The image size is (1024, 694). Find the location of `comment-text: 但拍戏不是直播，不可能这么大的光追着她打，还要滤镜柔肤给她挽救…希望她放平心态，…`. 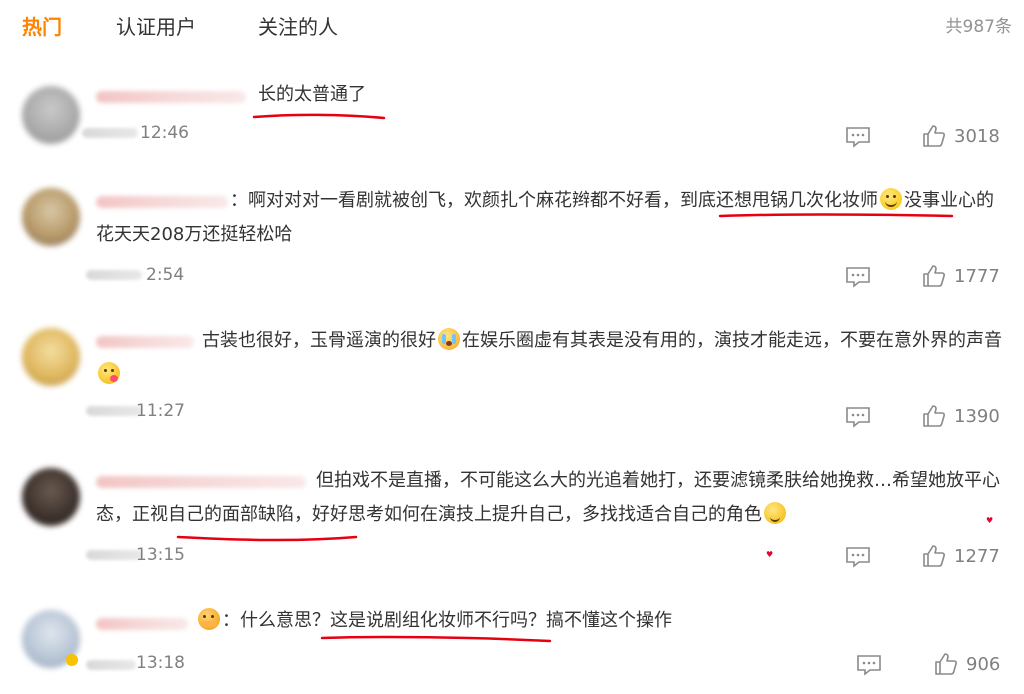

comment-text: 但拍戏不是直播，不可能这么大的光追着她打，还要滤镜柔肤给她挽救…希望她放平心态，… is located at coordinates (556, 518).